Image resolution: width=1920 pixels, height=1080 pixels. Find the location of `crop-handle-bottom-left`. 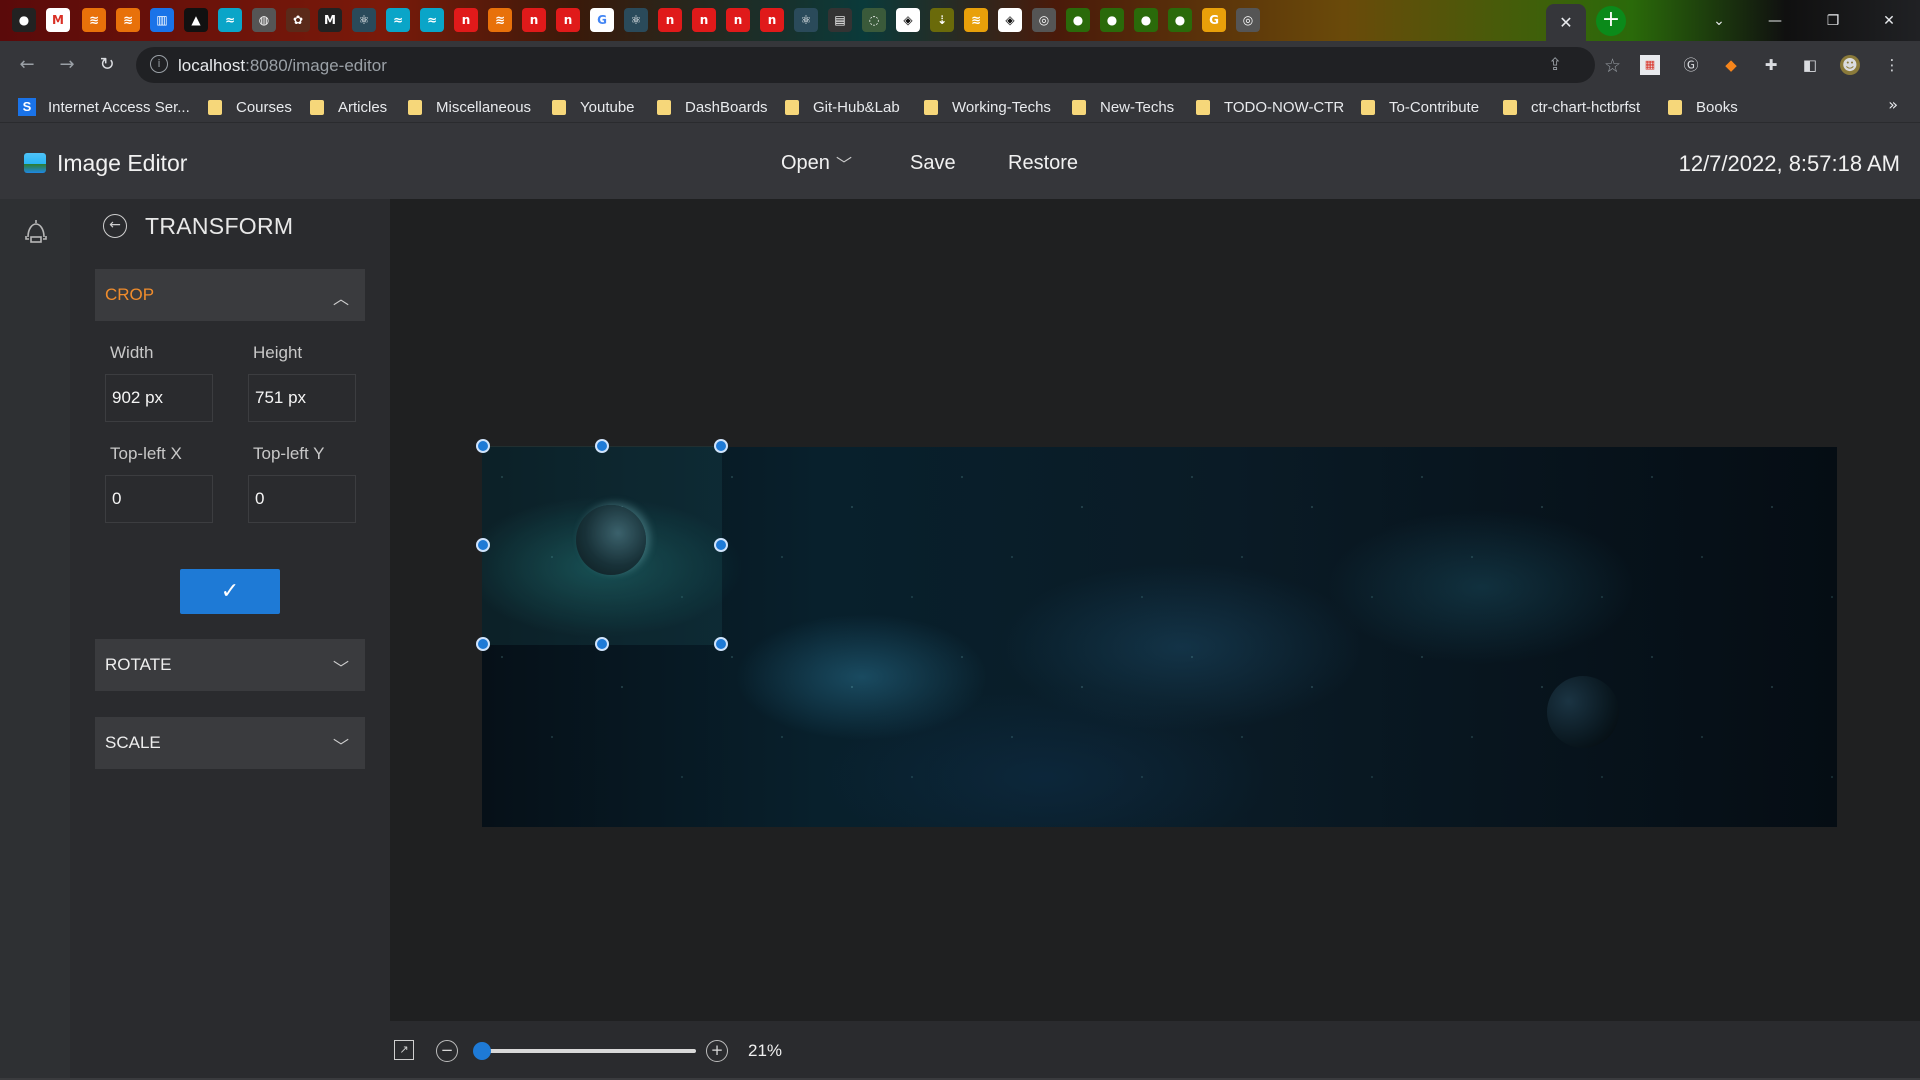

crop-handle-bottom-left is located at coordinates (483, 644).